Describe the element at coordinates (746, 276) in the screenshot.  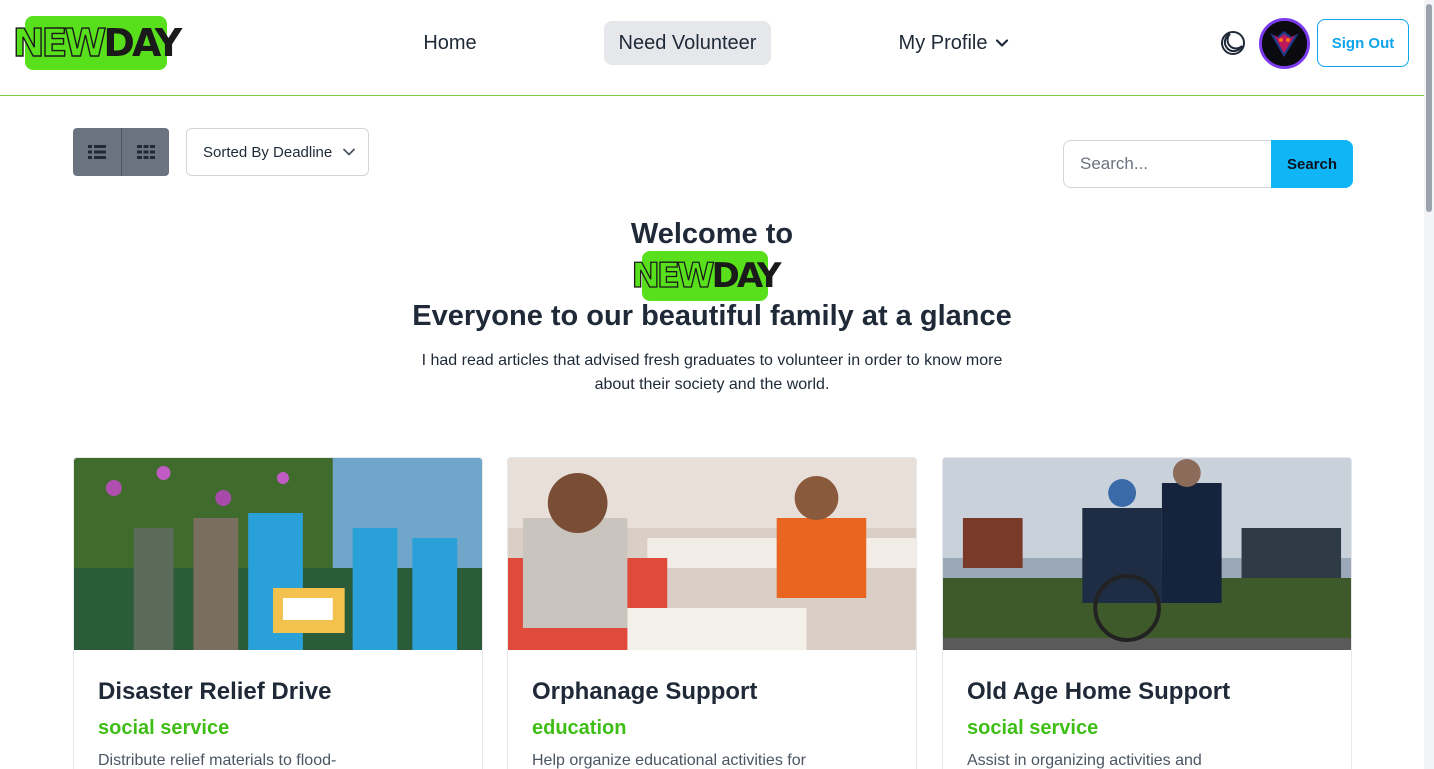
I see `hero-logo-text-day: DAY` at that location.